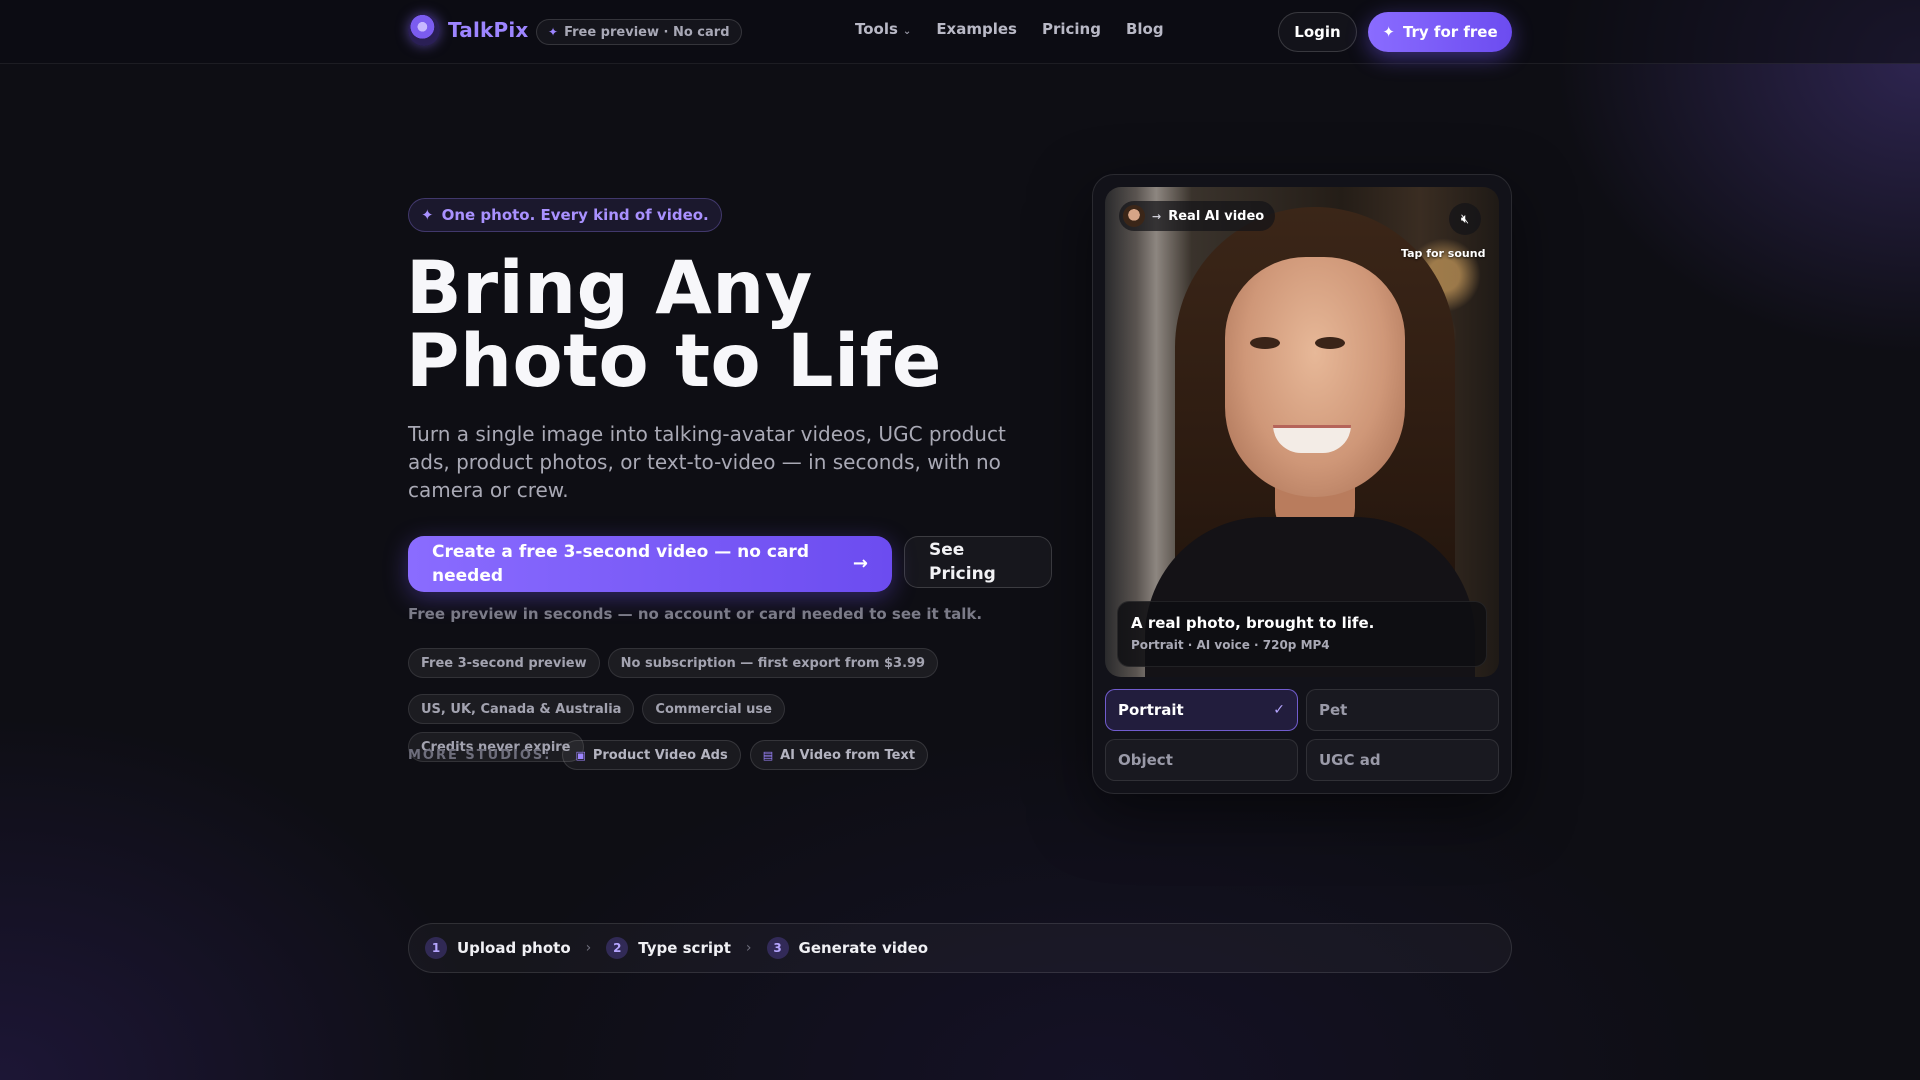 The width and height of the screenshot is (1920, 1080). I want to click on studio-link-label: AI Video from Text, so click(848, 755).